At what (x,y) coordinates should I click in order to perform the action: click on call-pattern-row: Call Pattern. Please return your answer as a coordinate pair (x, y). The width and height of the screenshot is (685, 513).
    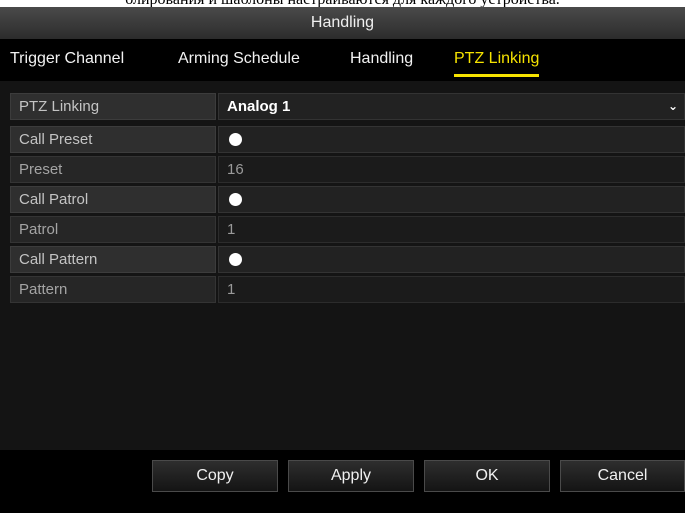
    Looking at the image, I should click on (347, 259).